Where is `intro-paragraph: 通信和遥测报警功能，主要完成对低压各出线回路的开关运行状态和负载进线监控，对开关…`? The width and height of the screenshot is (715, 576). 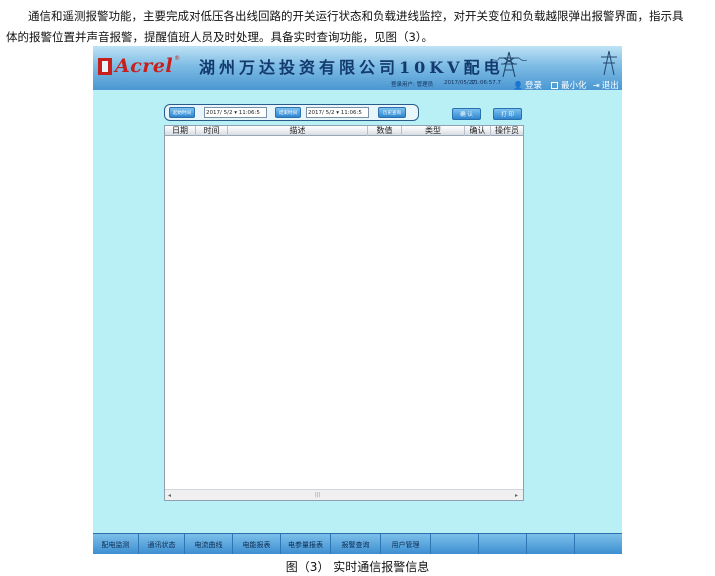
intro-paragraph: 通信和遥测报警功能，主要完成对低压各出线回路的开关运行状态和负载进线监控，对开关… is located at coordinates (358, 27).